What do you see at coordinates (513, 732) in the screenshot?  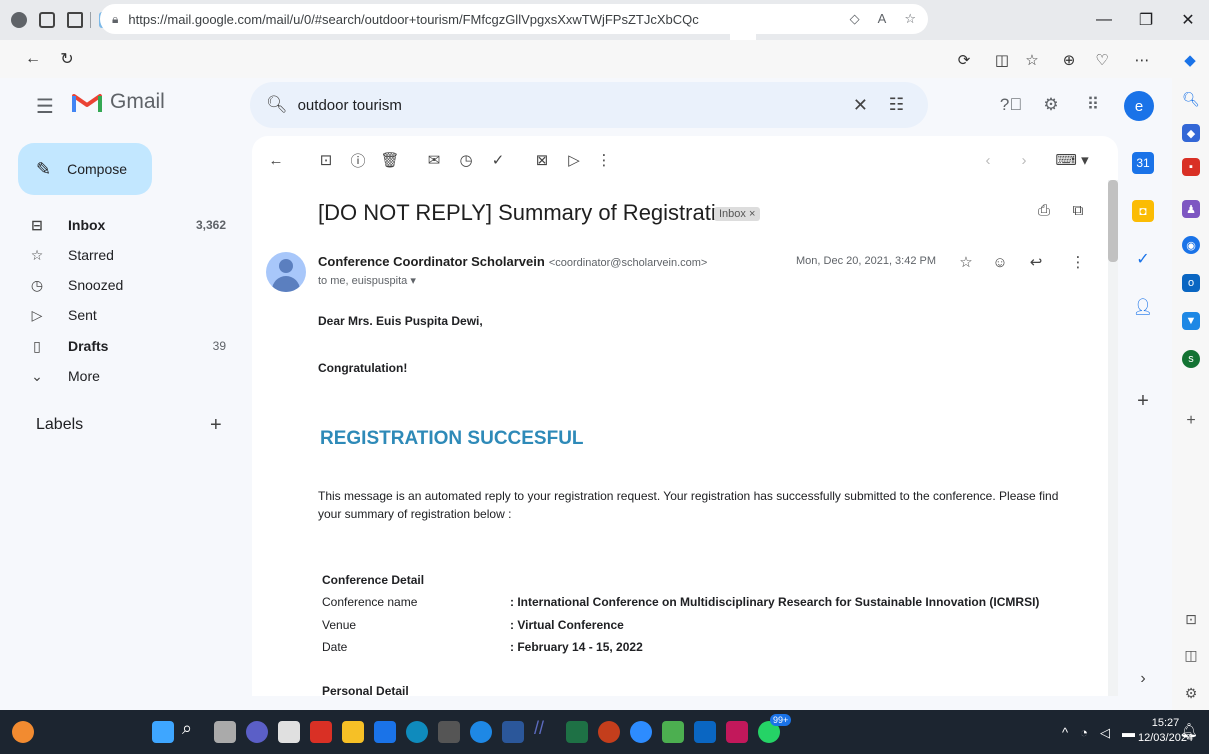 I see `word-icon` at bounding box center [513, 732].